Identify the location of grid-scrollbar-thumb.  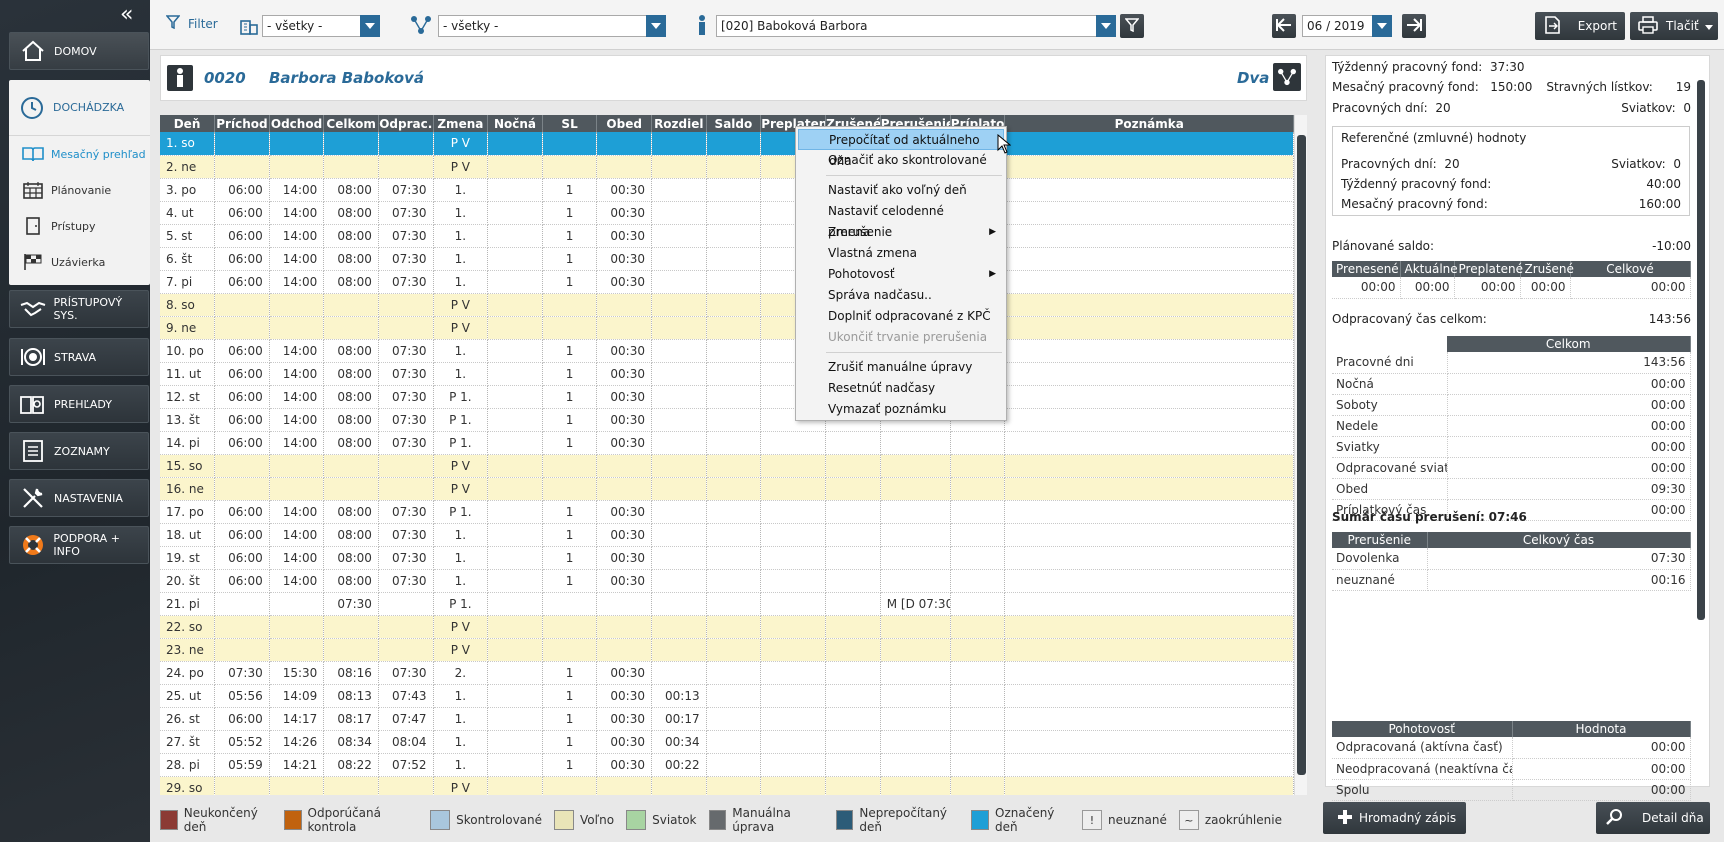
(1301, 455).